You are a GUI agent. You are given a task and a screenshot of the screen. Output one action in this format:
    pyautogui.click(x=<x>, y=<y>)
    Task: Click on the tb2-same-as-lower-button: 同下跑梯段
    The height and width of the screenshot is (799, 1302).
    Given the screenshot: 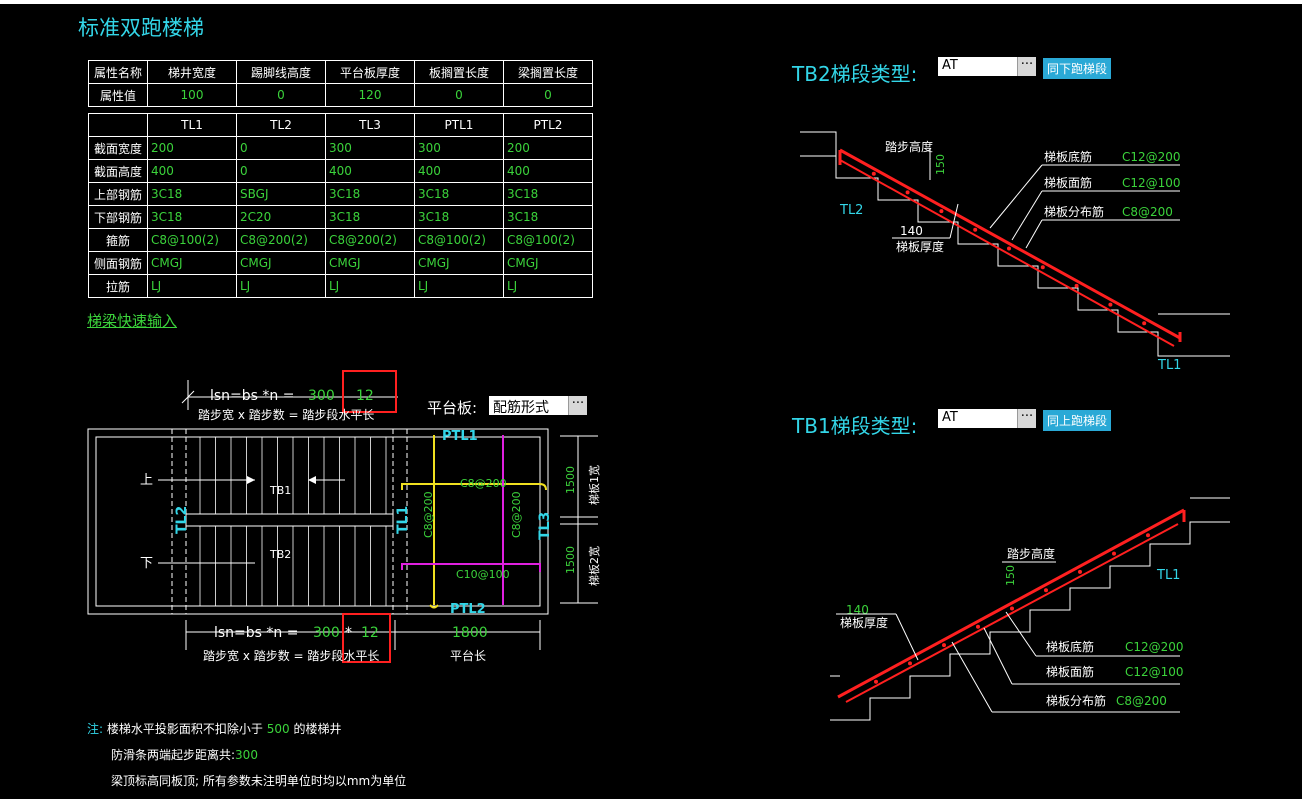 What is the action you would take?
    pyautogui.click(x=1077, y=68)
    